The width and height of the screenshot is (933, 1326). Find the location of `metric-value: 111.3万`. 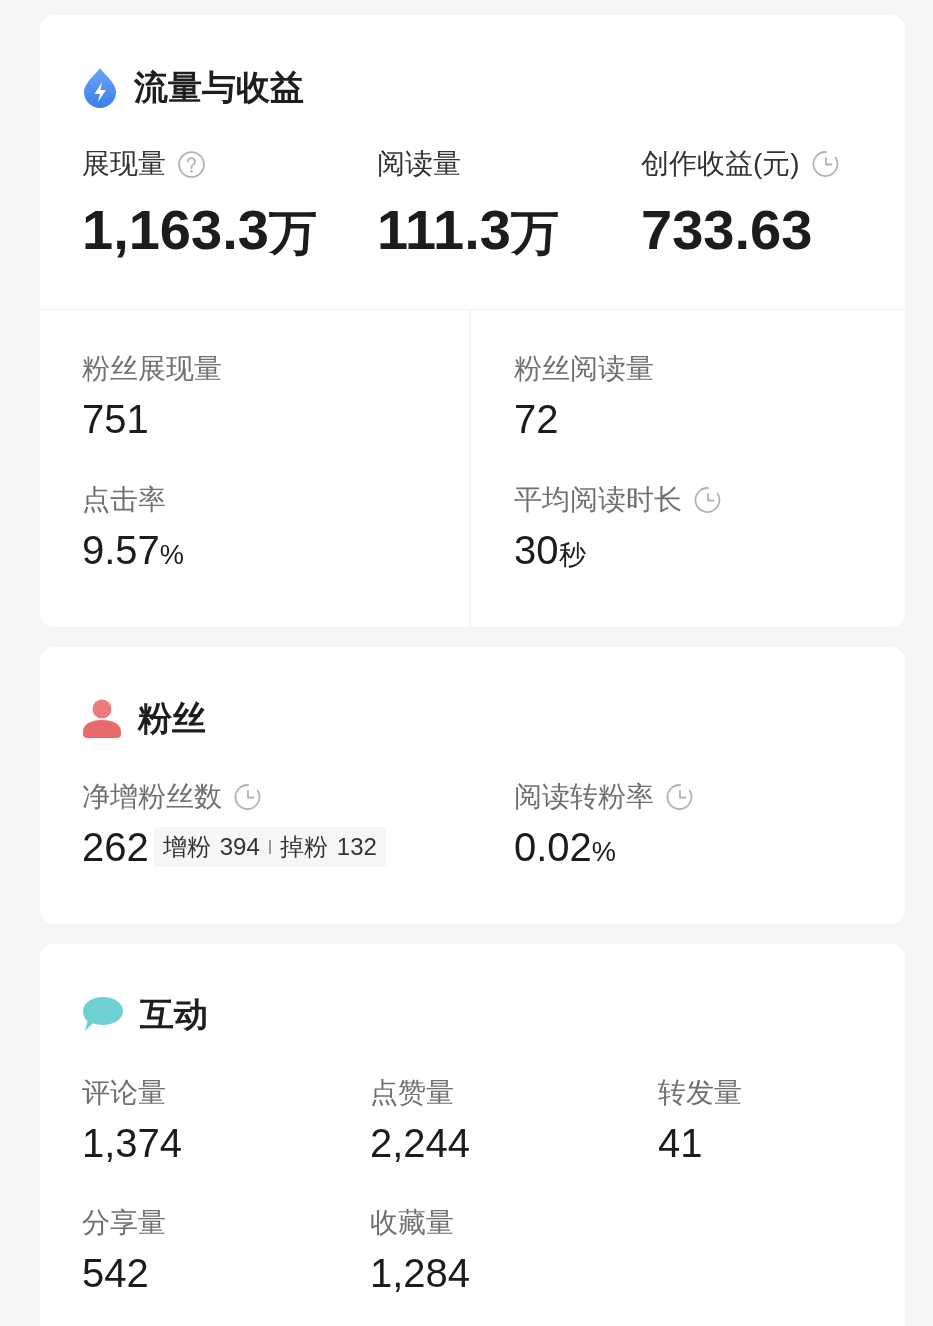

metric-value: 111.3万 is located at coordinates (468, 231).